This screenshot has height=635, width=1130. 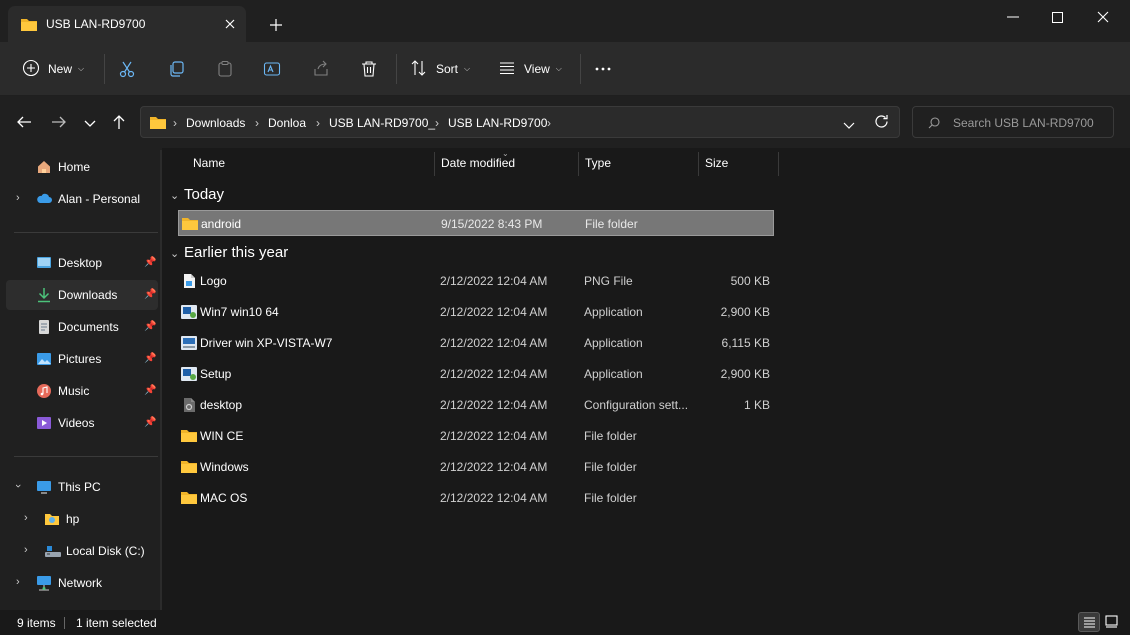 I want to click on maximize-icon, so click(x=1057, y=17).